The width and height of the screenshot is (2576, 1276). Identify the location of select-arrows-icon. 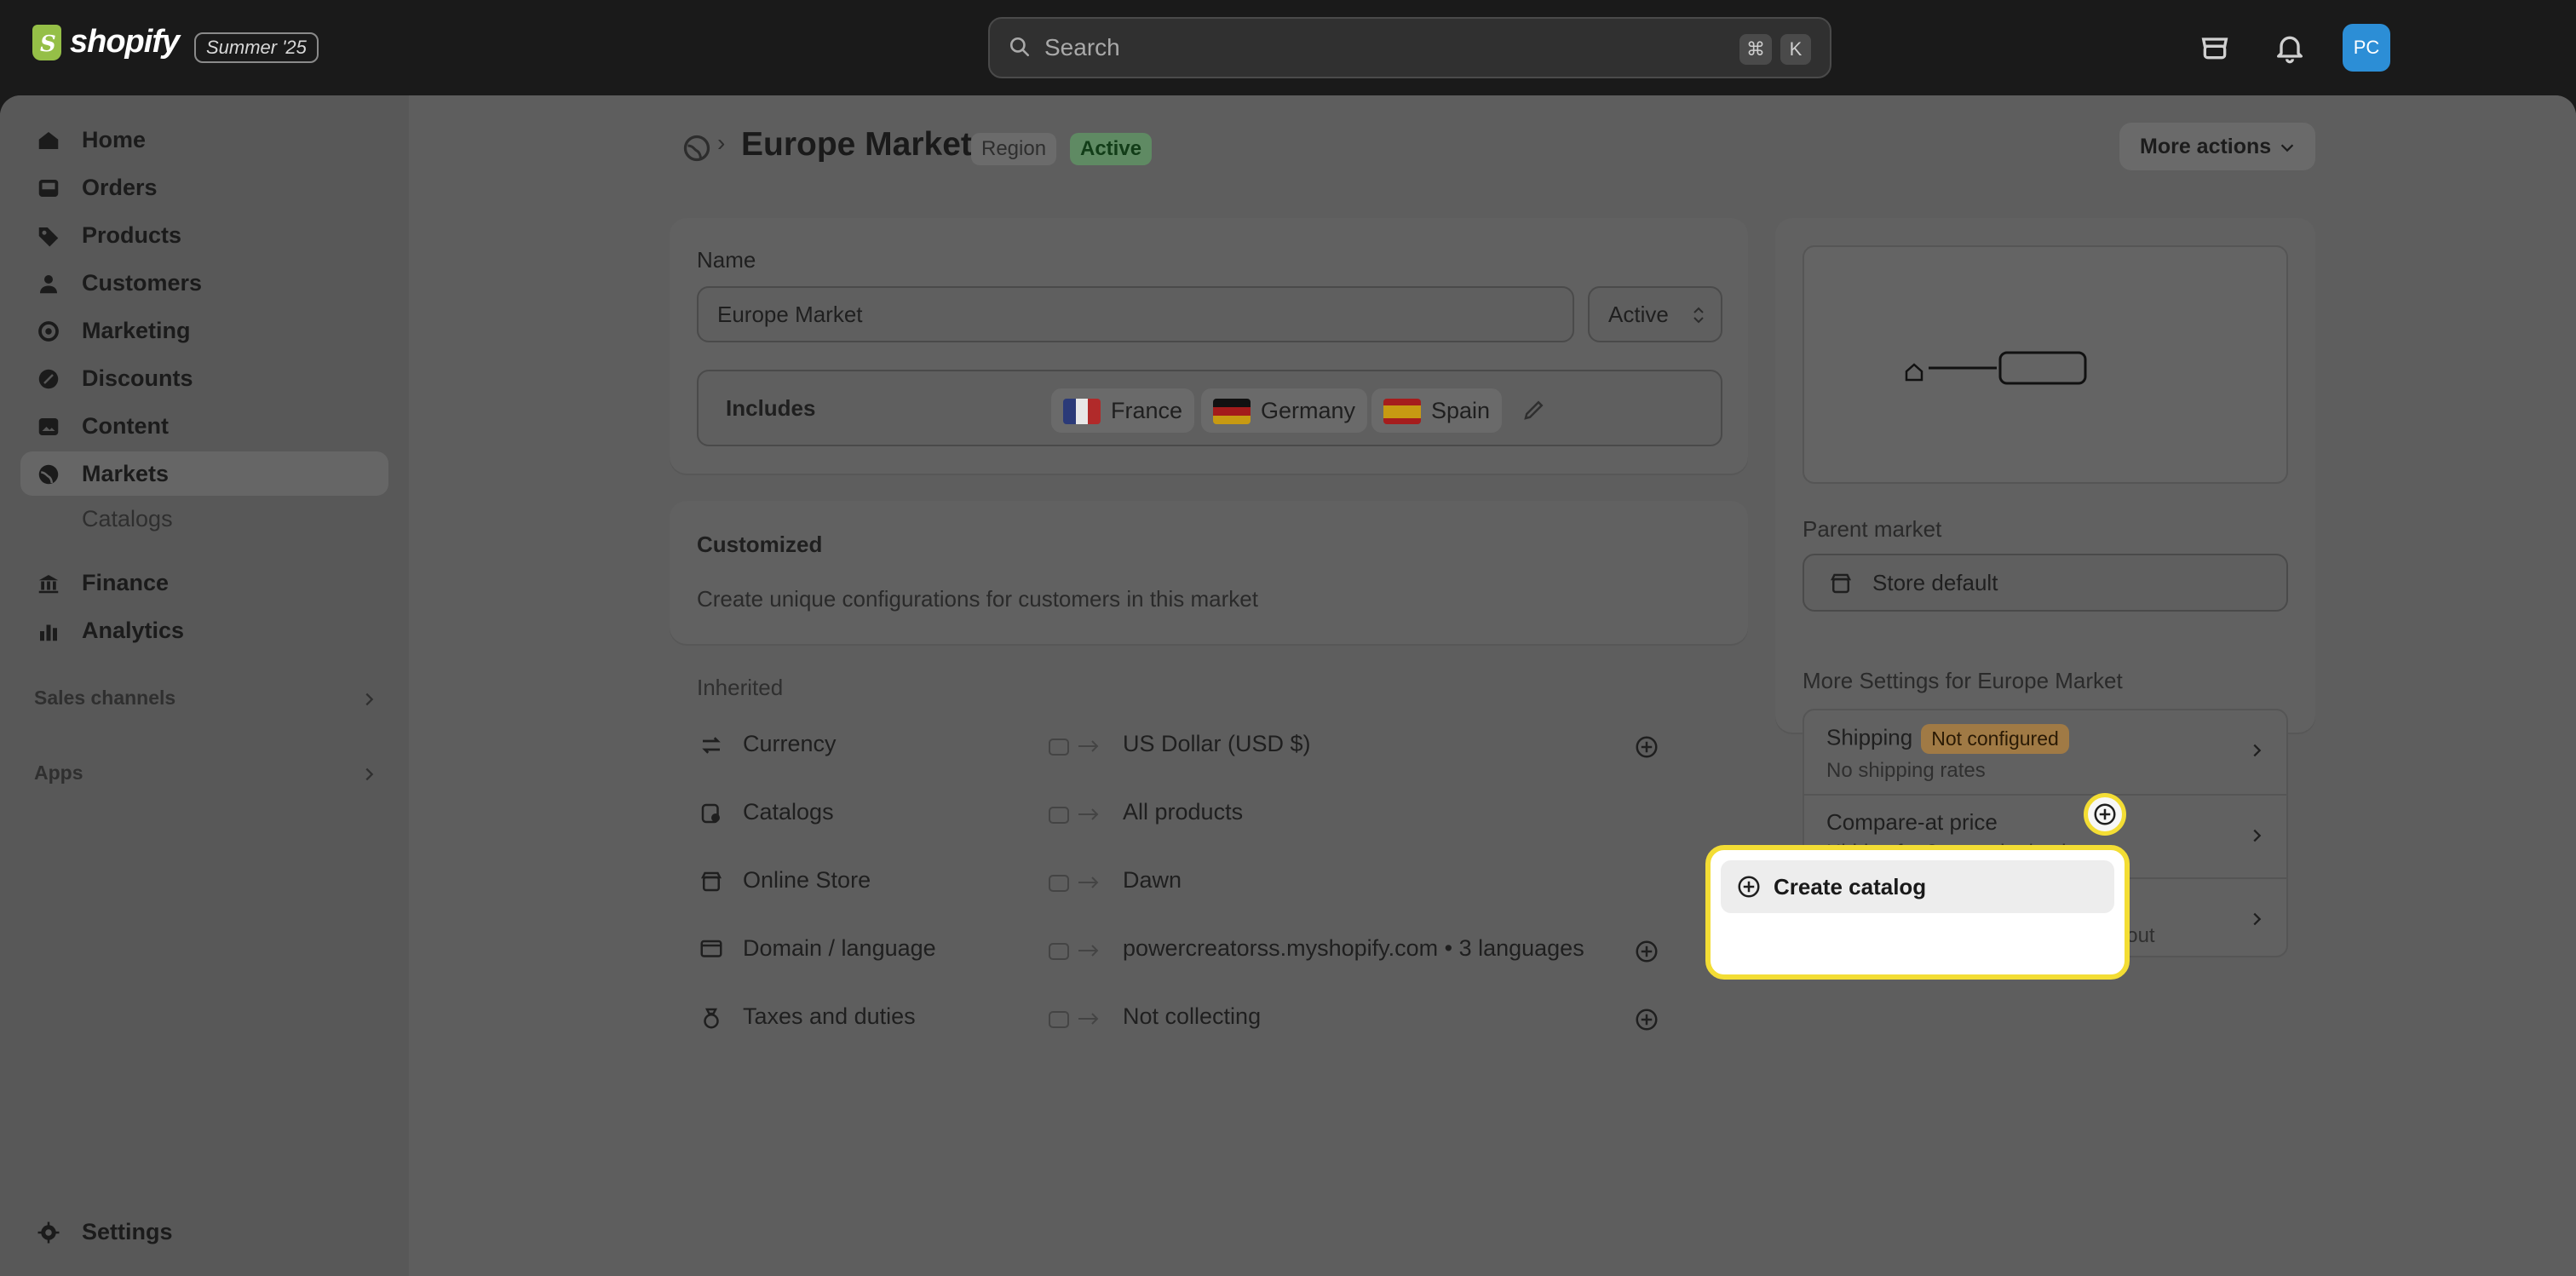
(1699, 315).